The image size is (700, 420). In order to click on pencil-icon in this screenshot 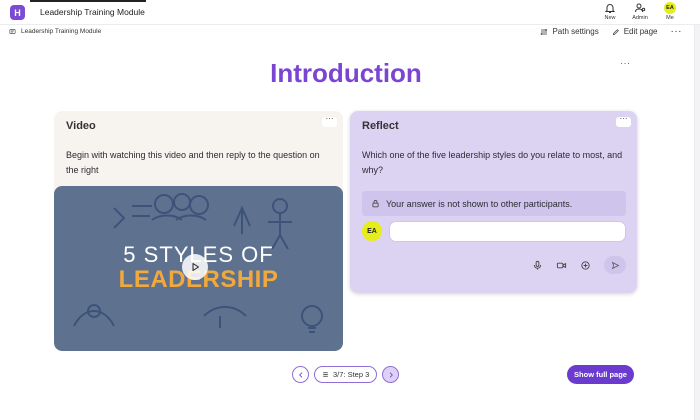, I will do `click(615, 31)`.